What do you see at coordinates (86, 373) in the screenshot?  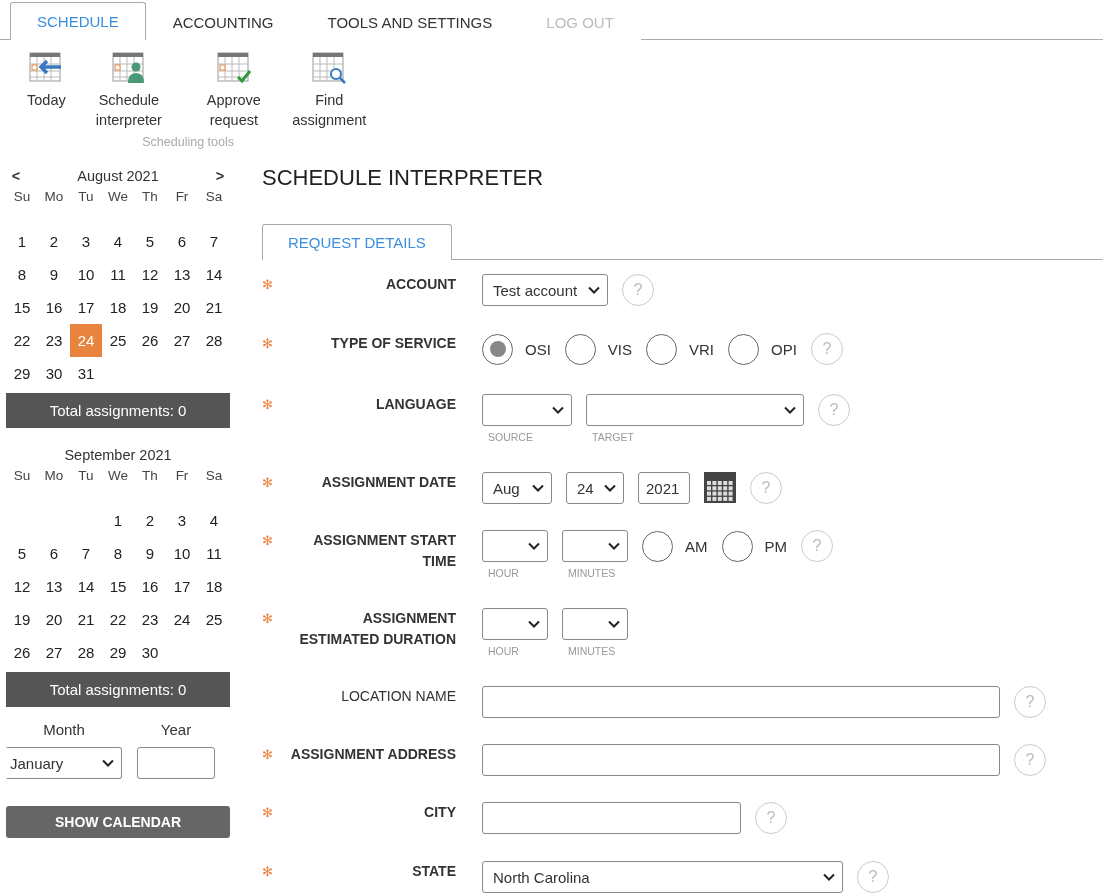 I see `calendar-day: 31` at bounding box center [86, 373].